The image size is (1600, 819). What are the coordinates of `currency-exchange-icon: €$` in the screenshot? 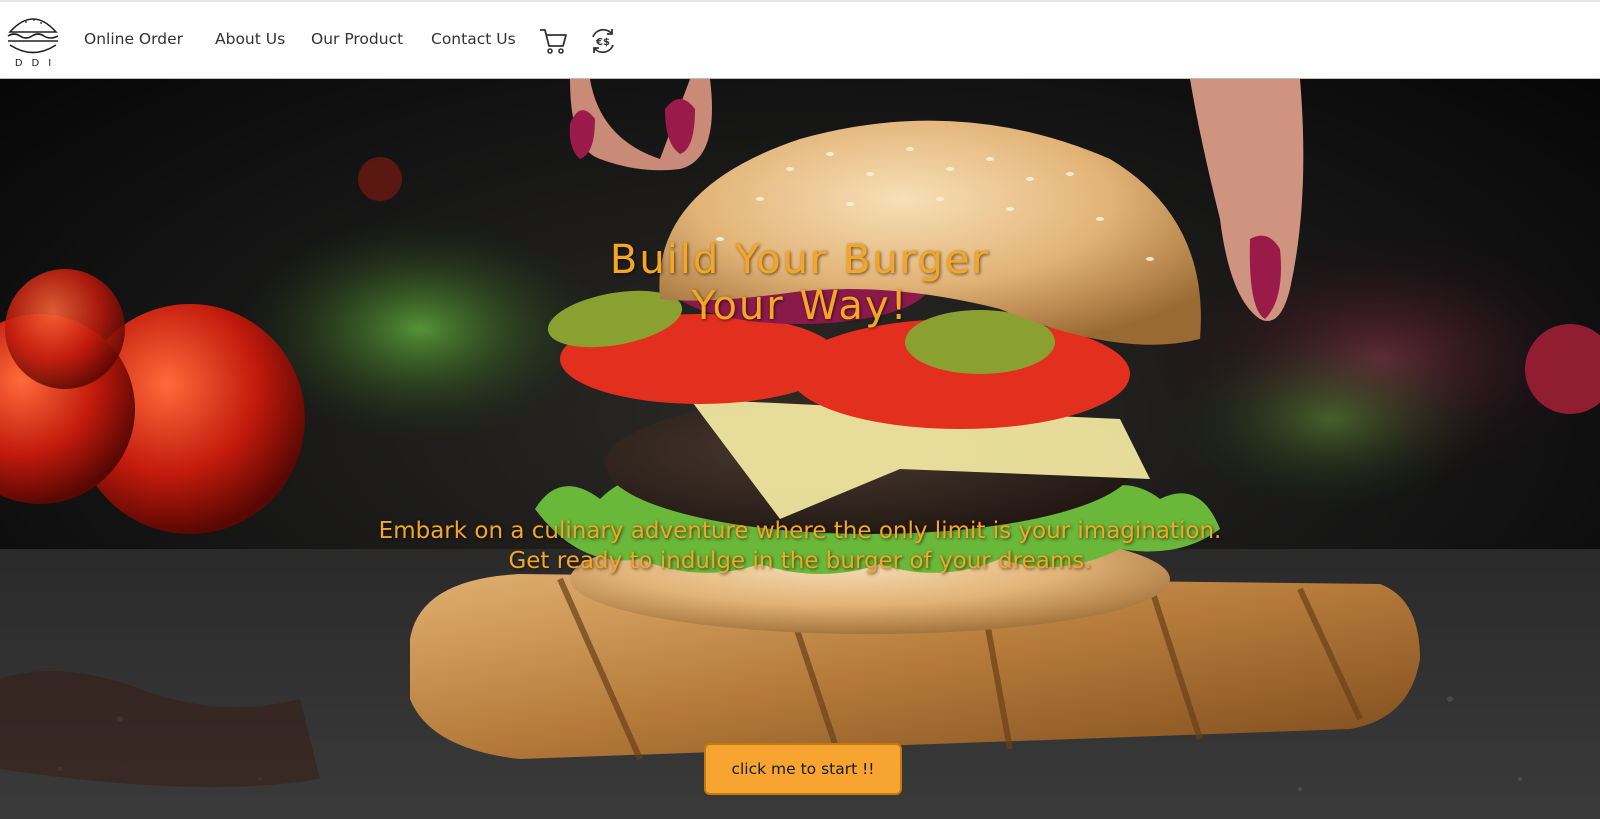 It's located at (603, 41).